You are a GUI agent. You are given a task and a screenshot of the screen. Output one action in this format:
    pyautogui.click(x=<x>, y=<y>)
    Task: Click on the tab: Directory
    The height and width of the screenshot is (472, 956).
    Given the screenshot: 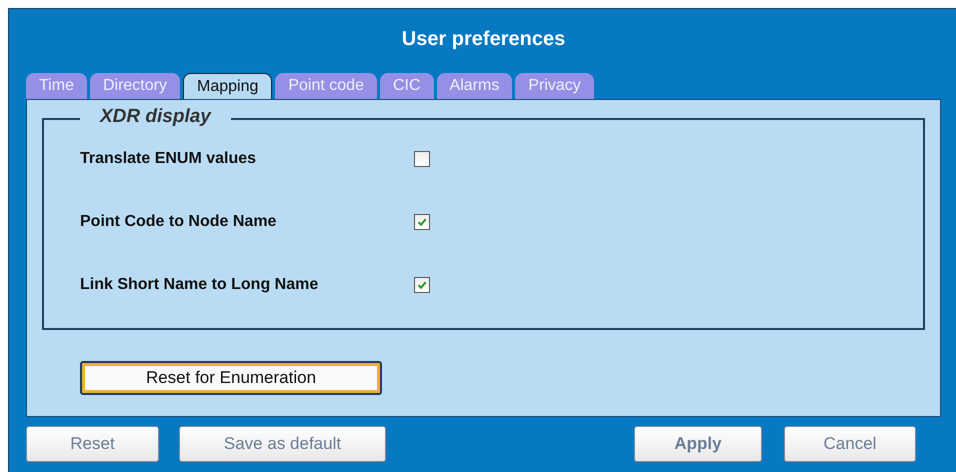 What is the action you would take?
    pyautogui.click(x=135, y=86)
    